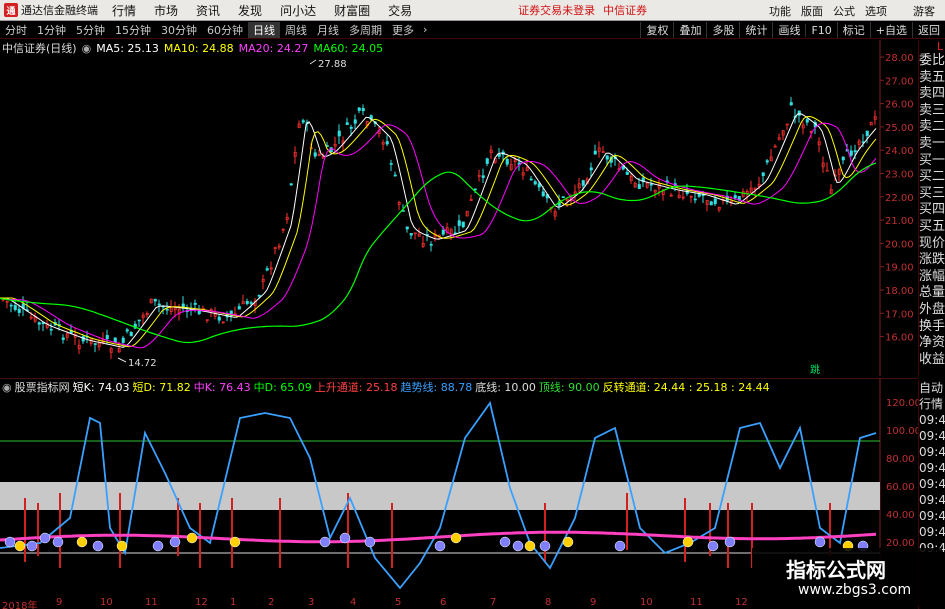 The image size is (945, 609). Describe the element at coordinates (932, 310) in the screenshot. I see `side-panel-item: 外盘` at that location.